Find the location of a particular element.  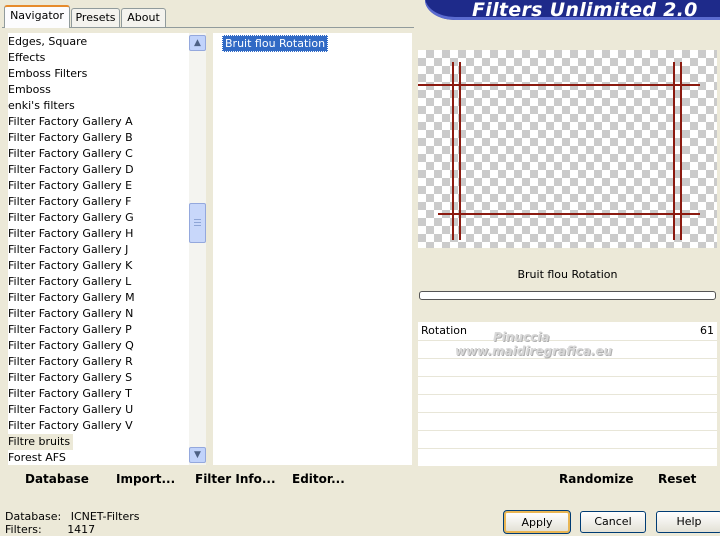

filter-item-selected: Bruit flou Rotation is located at coordinates (275, 43).